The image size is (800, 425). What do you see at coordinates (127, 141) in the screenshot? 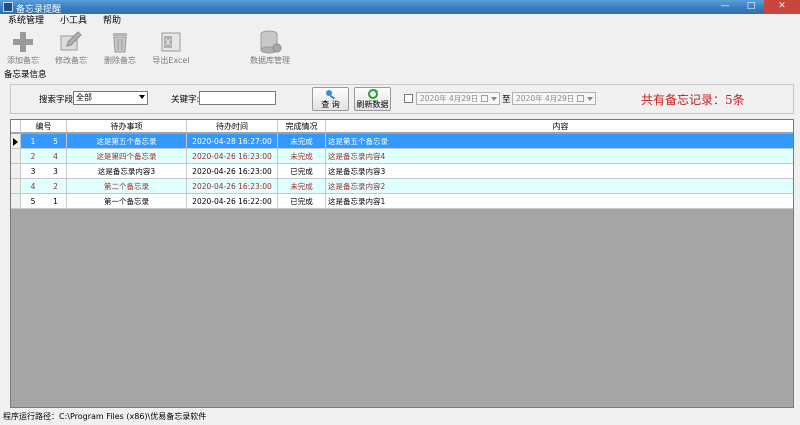
I see `cell-item: 这是第五个备忘录` at bounding box center [127, 141].